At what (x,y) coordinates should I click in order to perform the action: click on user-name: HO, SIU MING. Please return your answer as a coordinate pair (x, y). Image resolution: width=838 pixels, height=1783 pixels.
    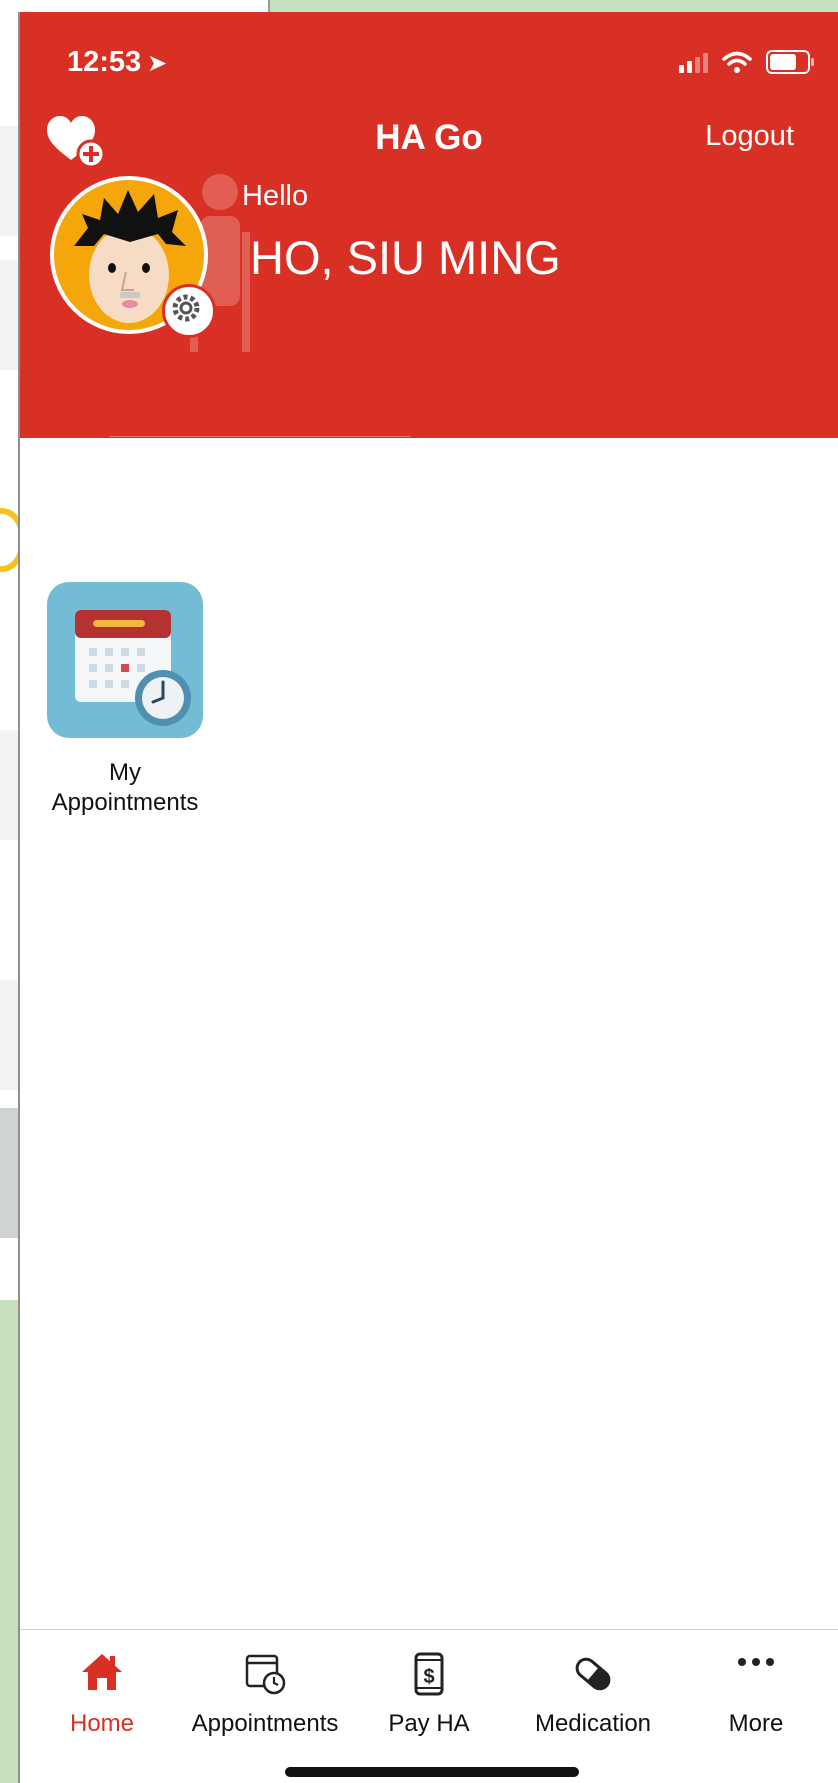
    Looking at the image, I should click on (405, 257).